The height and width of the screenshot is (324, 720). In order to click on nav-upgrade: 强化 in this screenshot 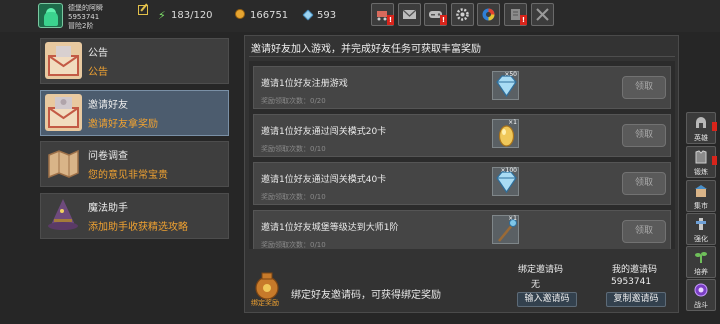, I will do `click(701, 229)`.